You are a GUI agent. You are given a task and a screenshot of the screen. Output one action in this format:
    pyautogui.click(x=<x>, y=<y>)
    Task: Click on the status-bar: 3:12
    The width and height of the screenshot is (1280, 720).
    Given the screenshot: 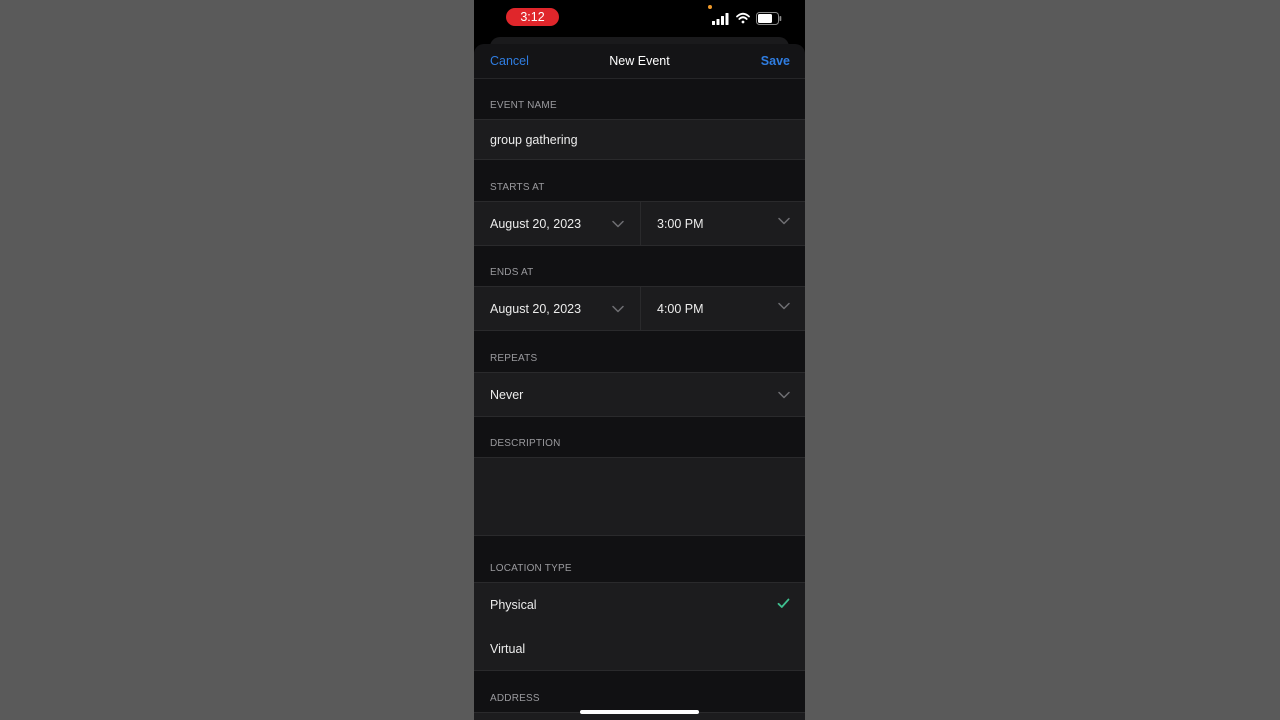 What is the action you would take?
    pyautogui.click(x=639, y=19)
    